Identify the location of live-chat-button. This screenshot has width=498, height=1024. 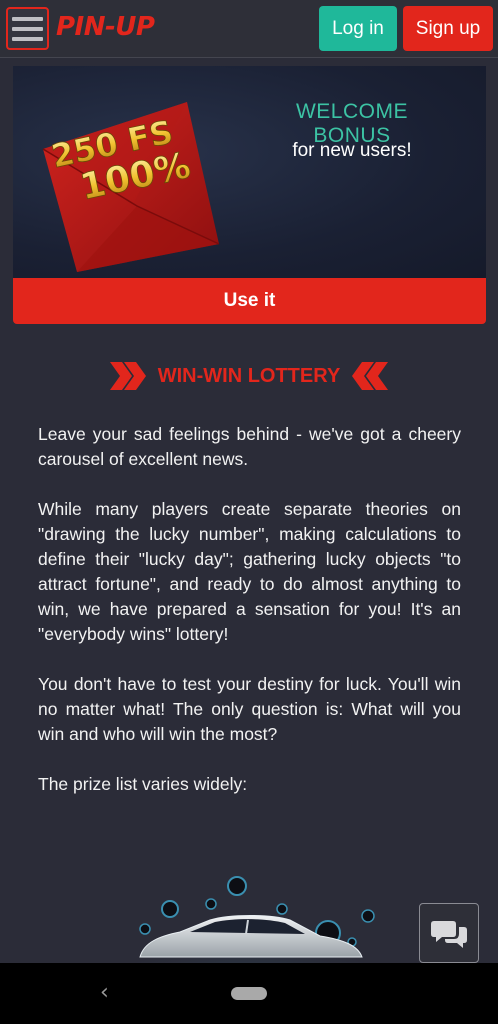
(449, 933).